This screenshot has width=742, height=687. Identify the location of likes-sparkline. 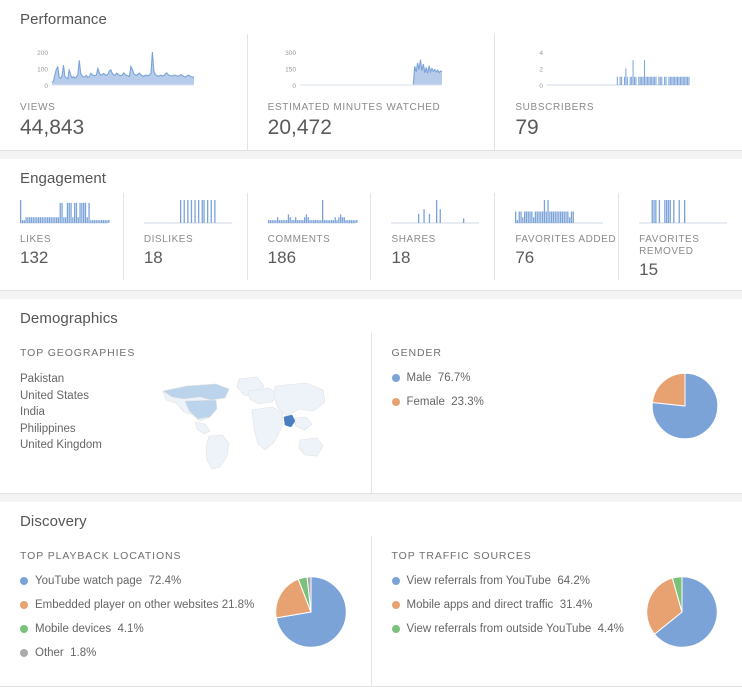
(61, 214).